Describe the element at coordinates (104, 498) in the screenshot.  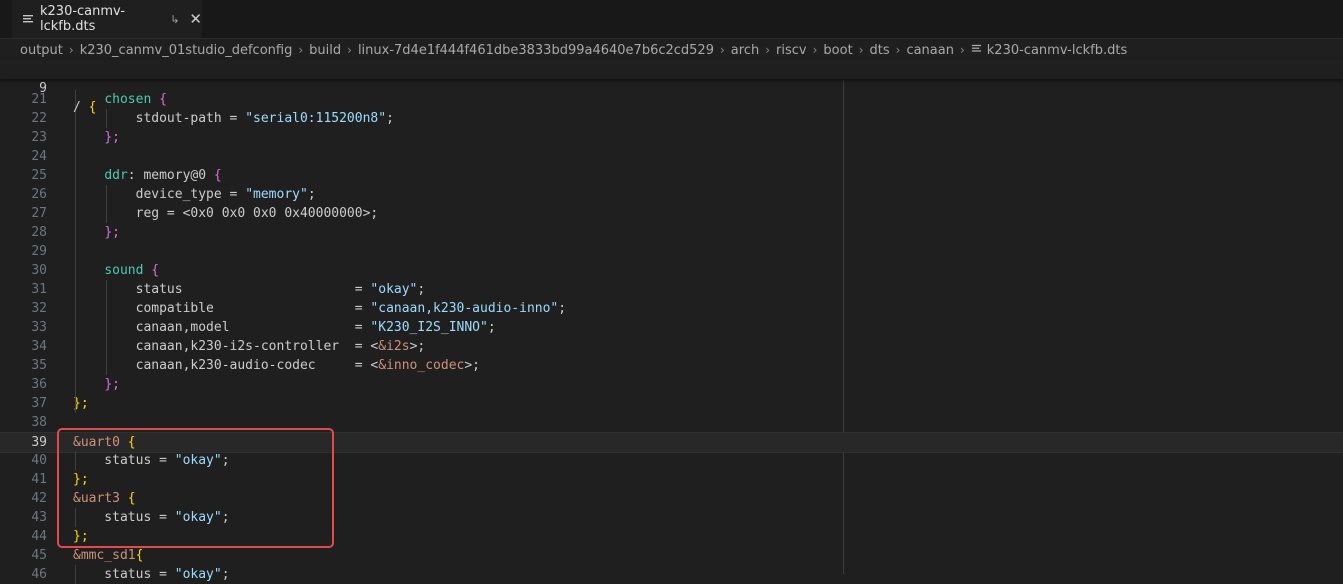
I see `code-text: &uart3 {` at that location.